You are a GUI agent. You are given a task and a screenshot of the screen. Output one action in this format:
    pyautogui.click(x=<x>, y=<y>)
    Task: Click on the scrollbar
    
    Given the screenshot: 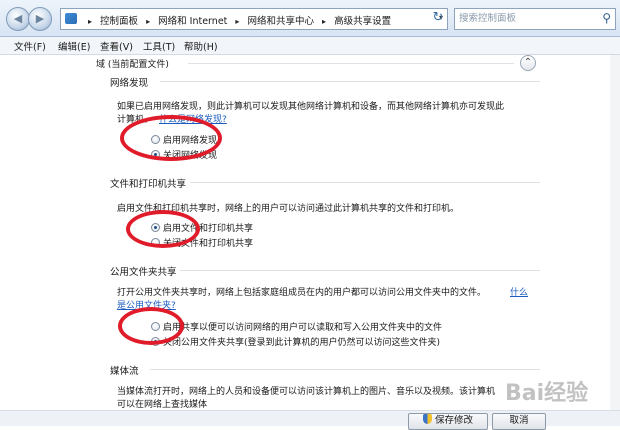 What is the action you would take?
    pyautogui.click(x=615, y=232)
    